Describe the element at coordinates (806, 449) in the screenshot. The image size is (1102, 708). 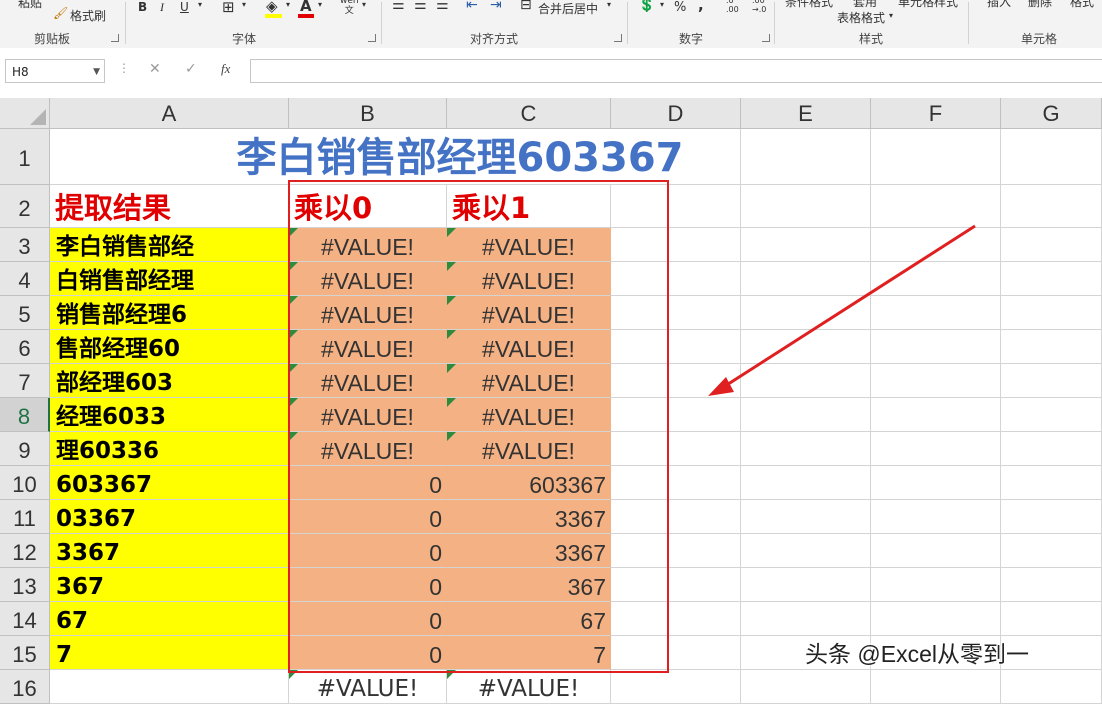
I see `cell-E9` at that location.